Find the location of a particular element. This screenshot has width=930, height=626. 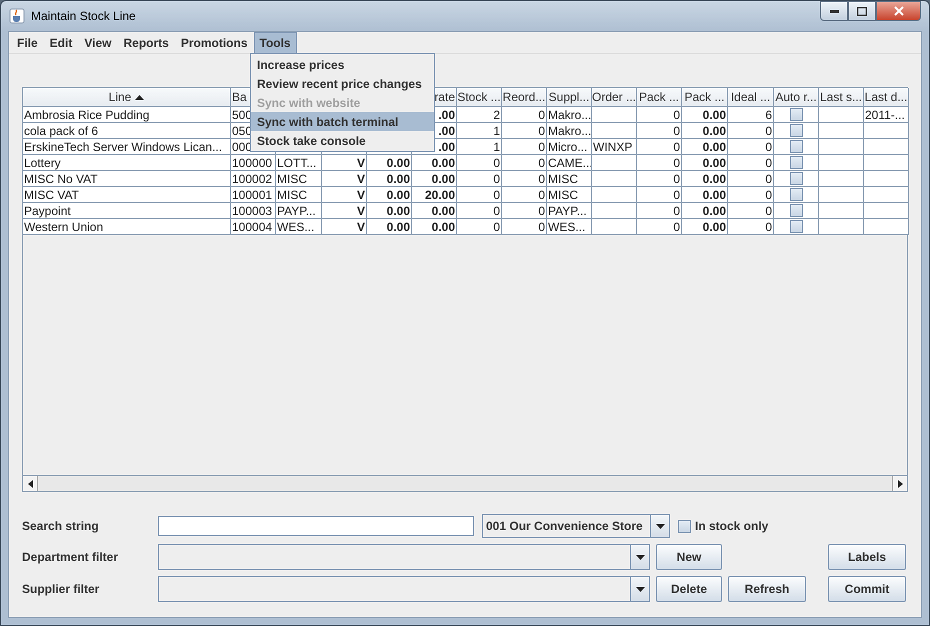

window-title: Maintain Stock Line is located at coordinates (83, 16).